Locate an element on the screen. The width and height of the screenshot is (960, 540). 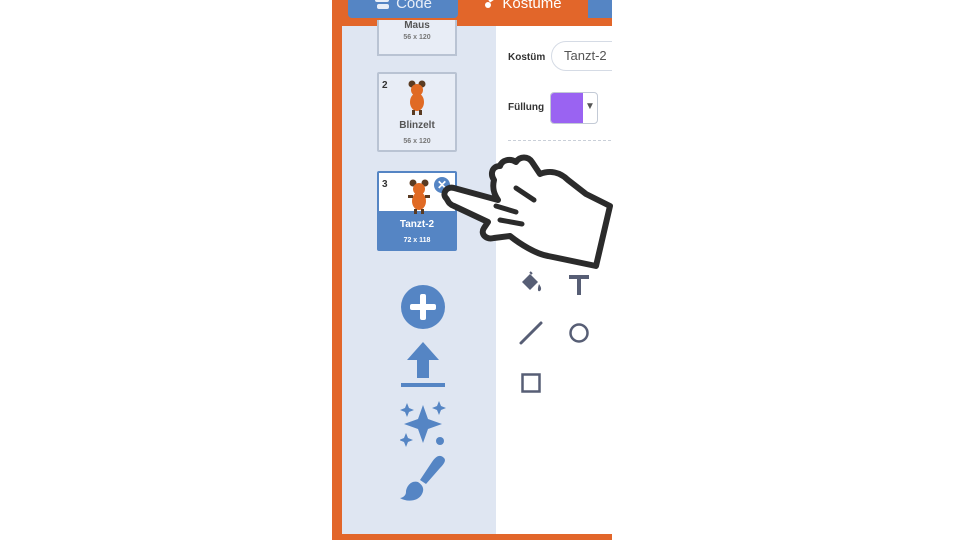
rectangle-icon is located at coordinates (531, 383).